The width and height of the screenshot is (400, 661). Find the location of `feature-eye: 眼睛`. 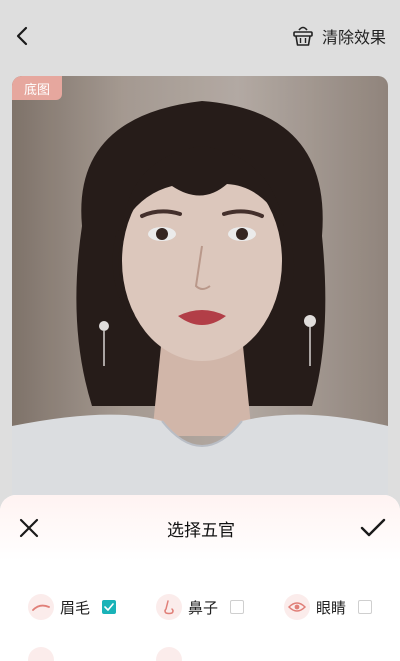

feature-eye: 眼睛 is located at coordinates (328, 607).